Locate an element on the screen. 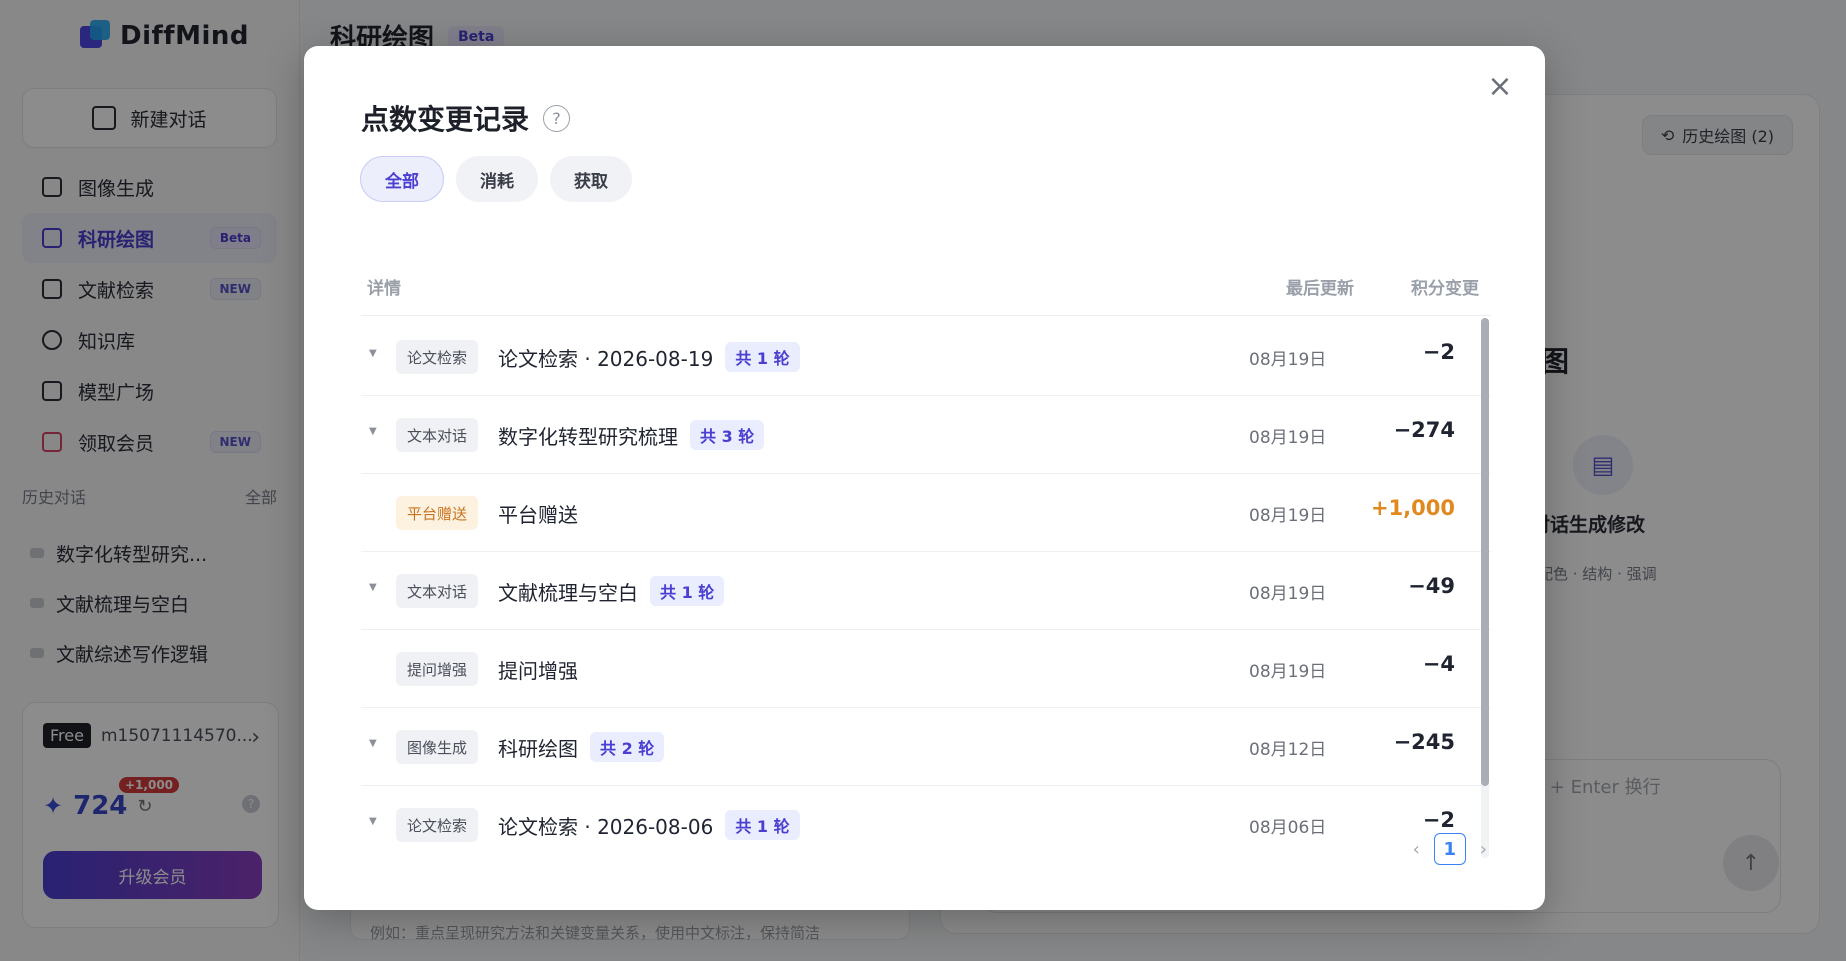 Image resolution: width=1846 pixels, height=961 pixels. prev-page-icon: ‹ is located at coordinates (1416, 849).